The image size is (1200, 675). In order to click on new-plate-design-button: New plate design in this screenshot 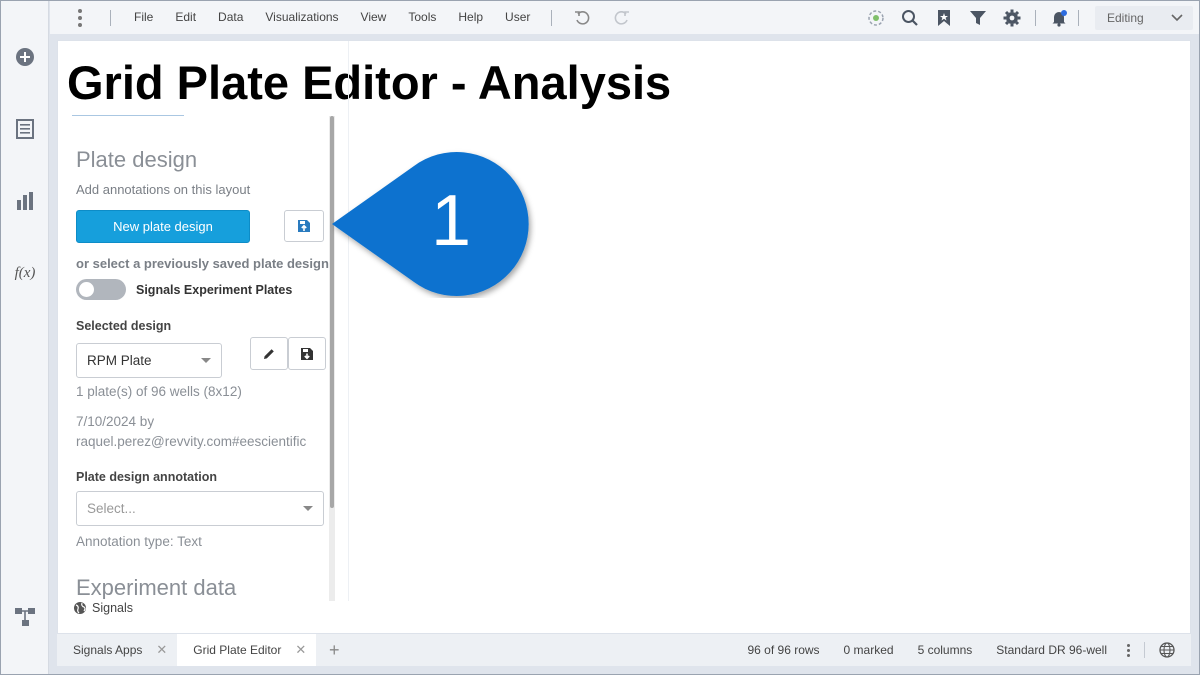, I will do `click(163, 226)`.